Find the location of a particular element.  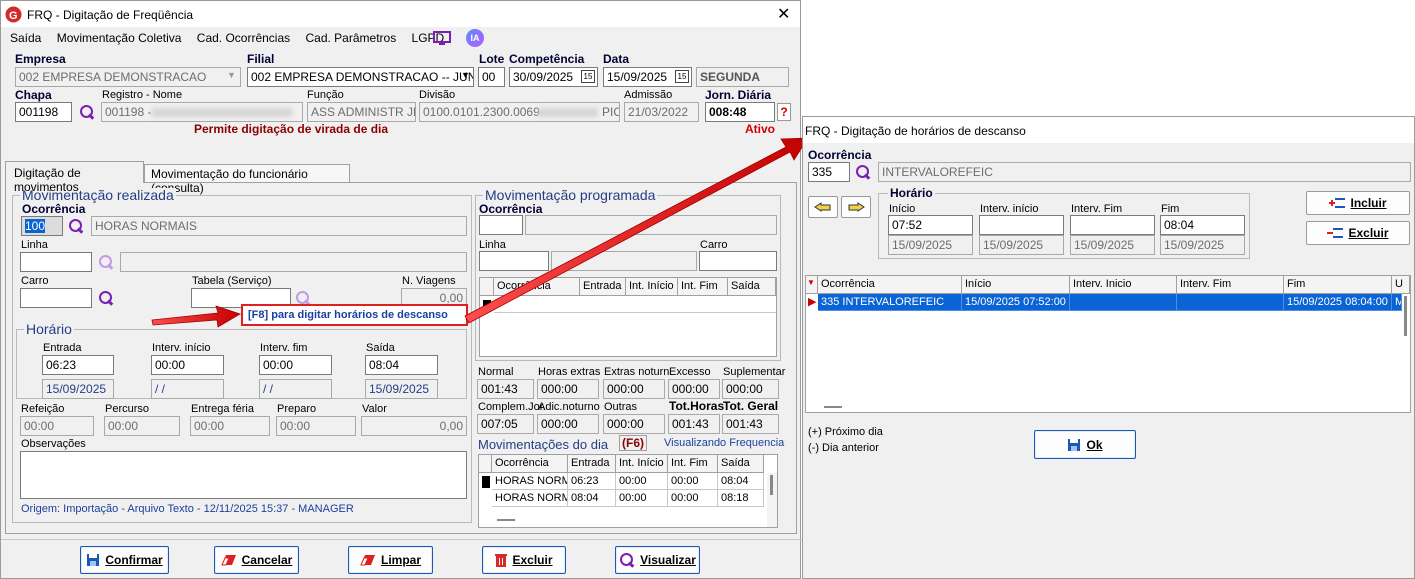

saida-date-field: 15/09/2025 is located at coordinates (401, 389).